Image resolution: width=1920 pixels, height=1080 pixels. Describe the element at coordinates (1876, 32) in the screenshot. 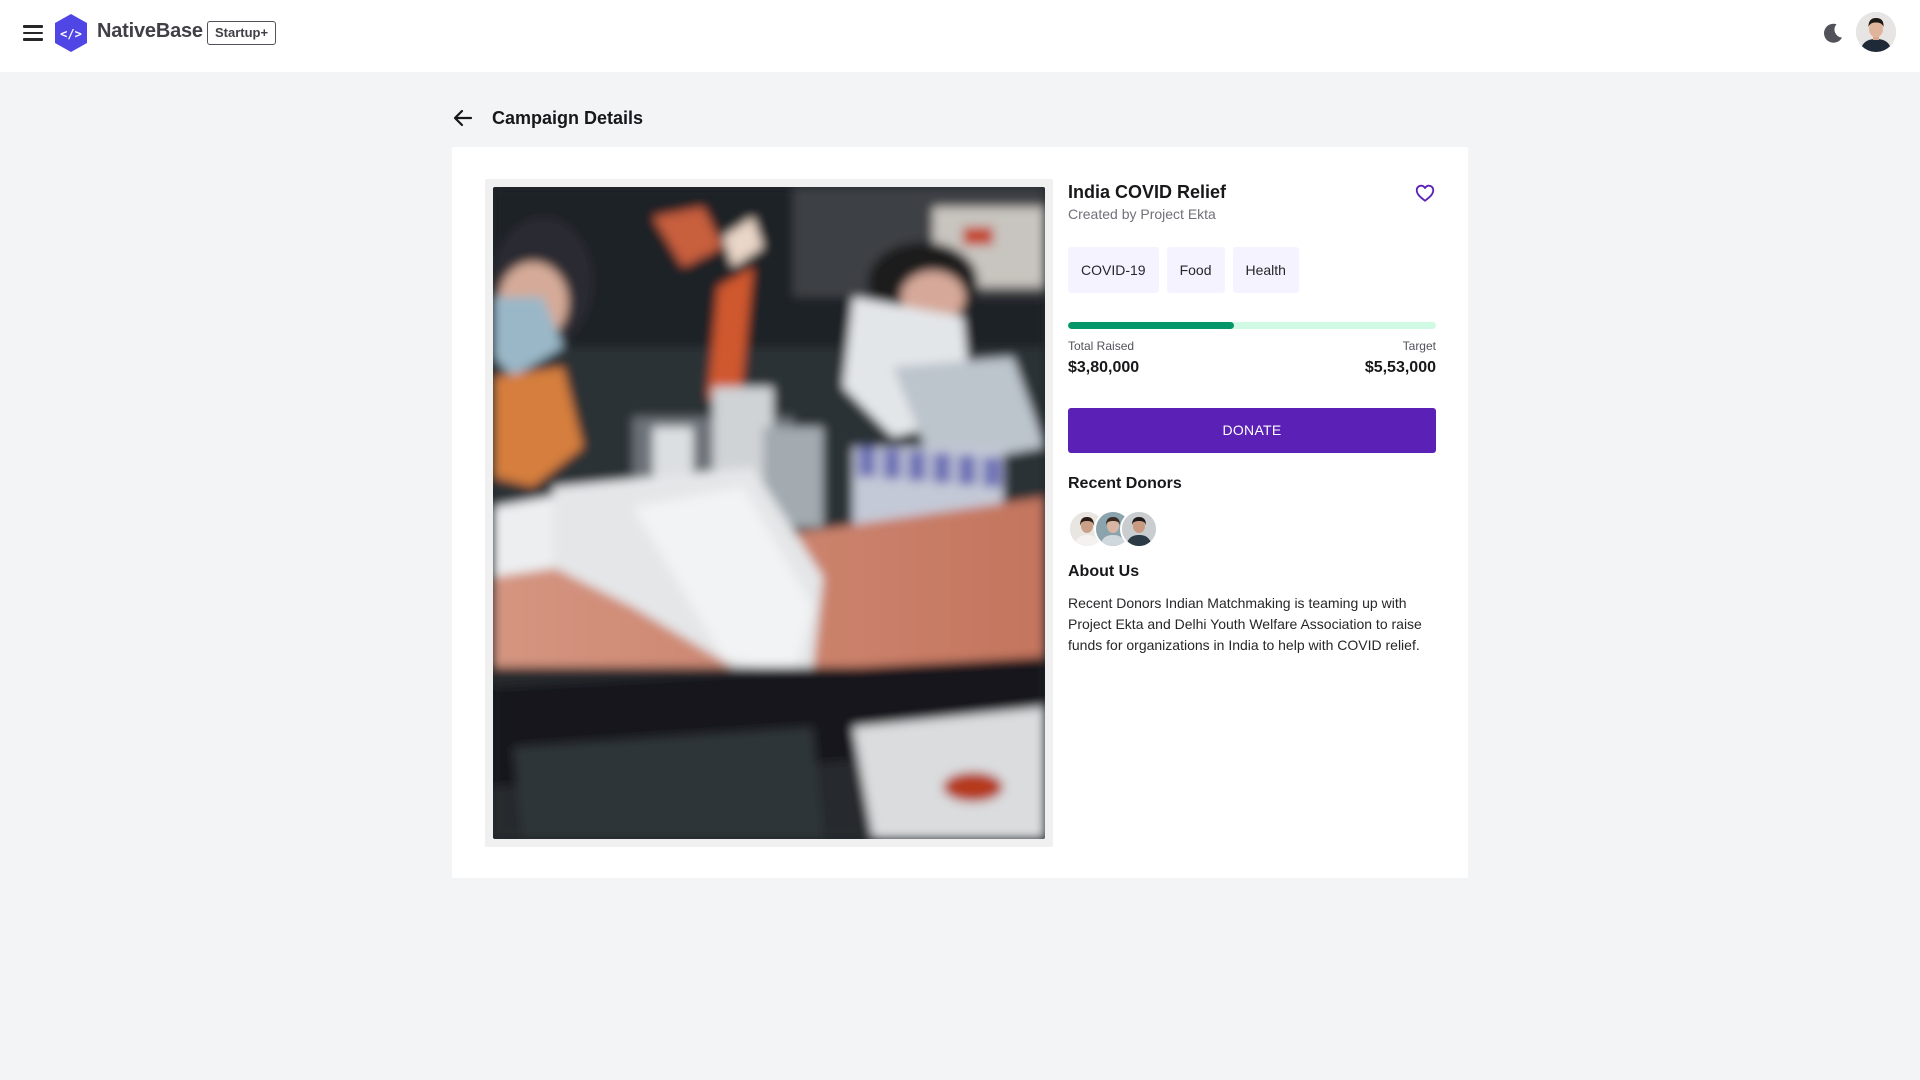

I see `user-avatar` at that location.